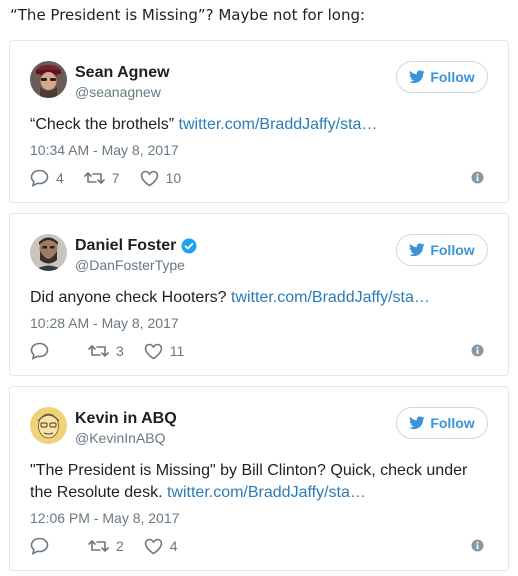 The height and width of the screenshot is (576, 518). I want to click on tweet-actions: 2 4, so click(259, 546).